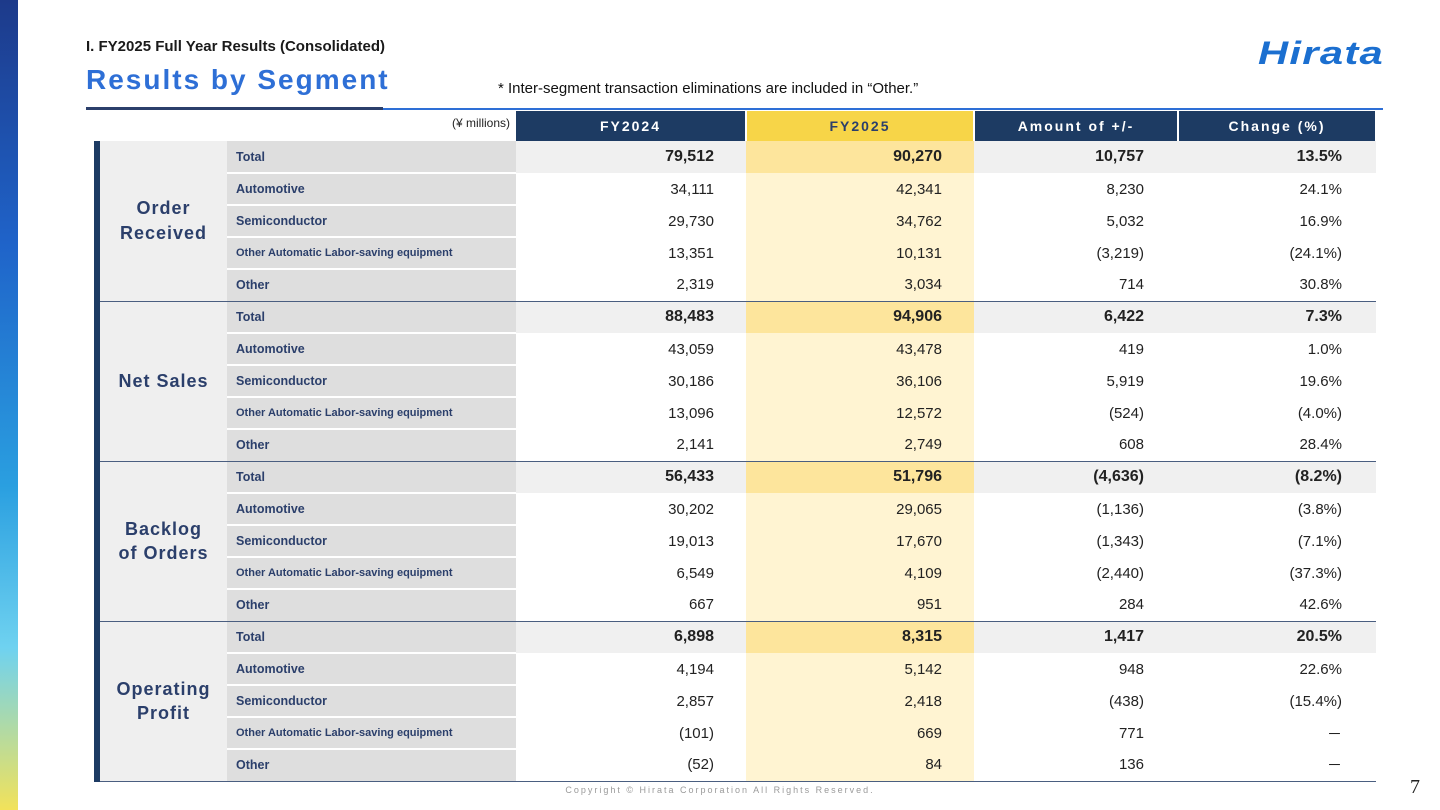 This screenshot has width=1440, height=810. I want to click on hirata-logo-mark: Hirata, so click(1320, 53).